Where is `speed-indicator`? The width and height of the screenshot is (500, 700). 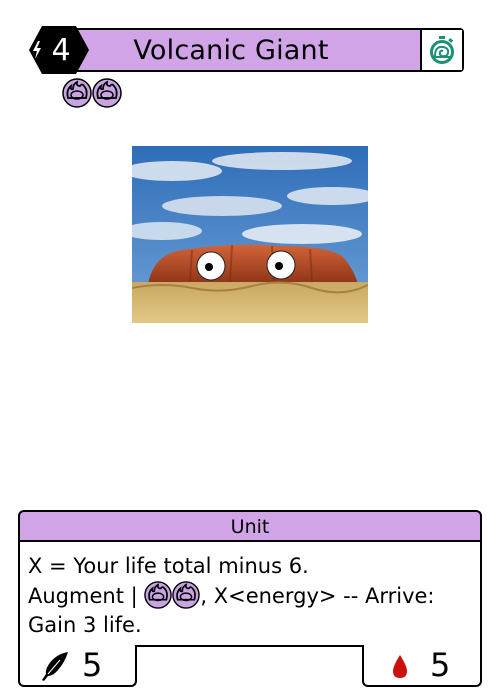 speed-indicator is located at coordinates (441, 50).